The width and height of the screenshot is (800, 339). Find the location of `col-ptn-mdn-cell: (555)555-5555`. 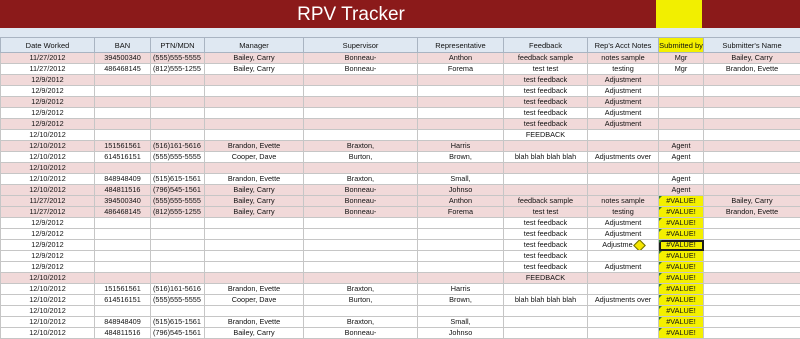

col-ptn-mdn-cell: (555)555-5555 is located at coordinates (178, 300).